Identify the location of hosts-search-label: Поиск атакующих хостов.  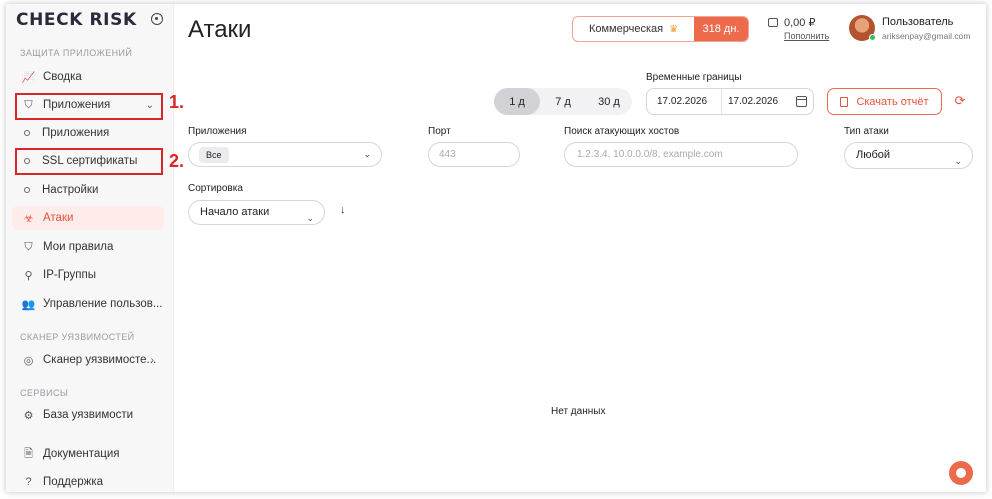
(622, 131).